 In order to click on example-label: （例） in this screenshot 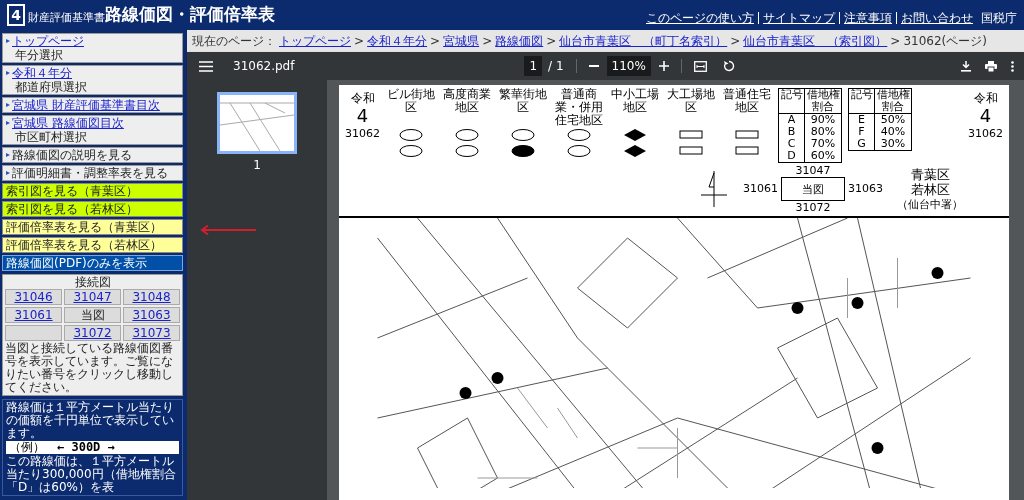, I will do `click(27, 447)`.